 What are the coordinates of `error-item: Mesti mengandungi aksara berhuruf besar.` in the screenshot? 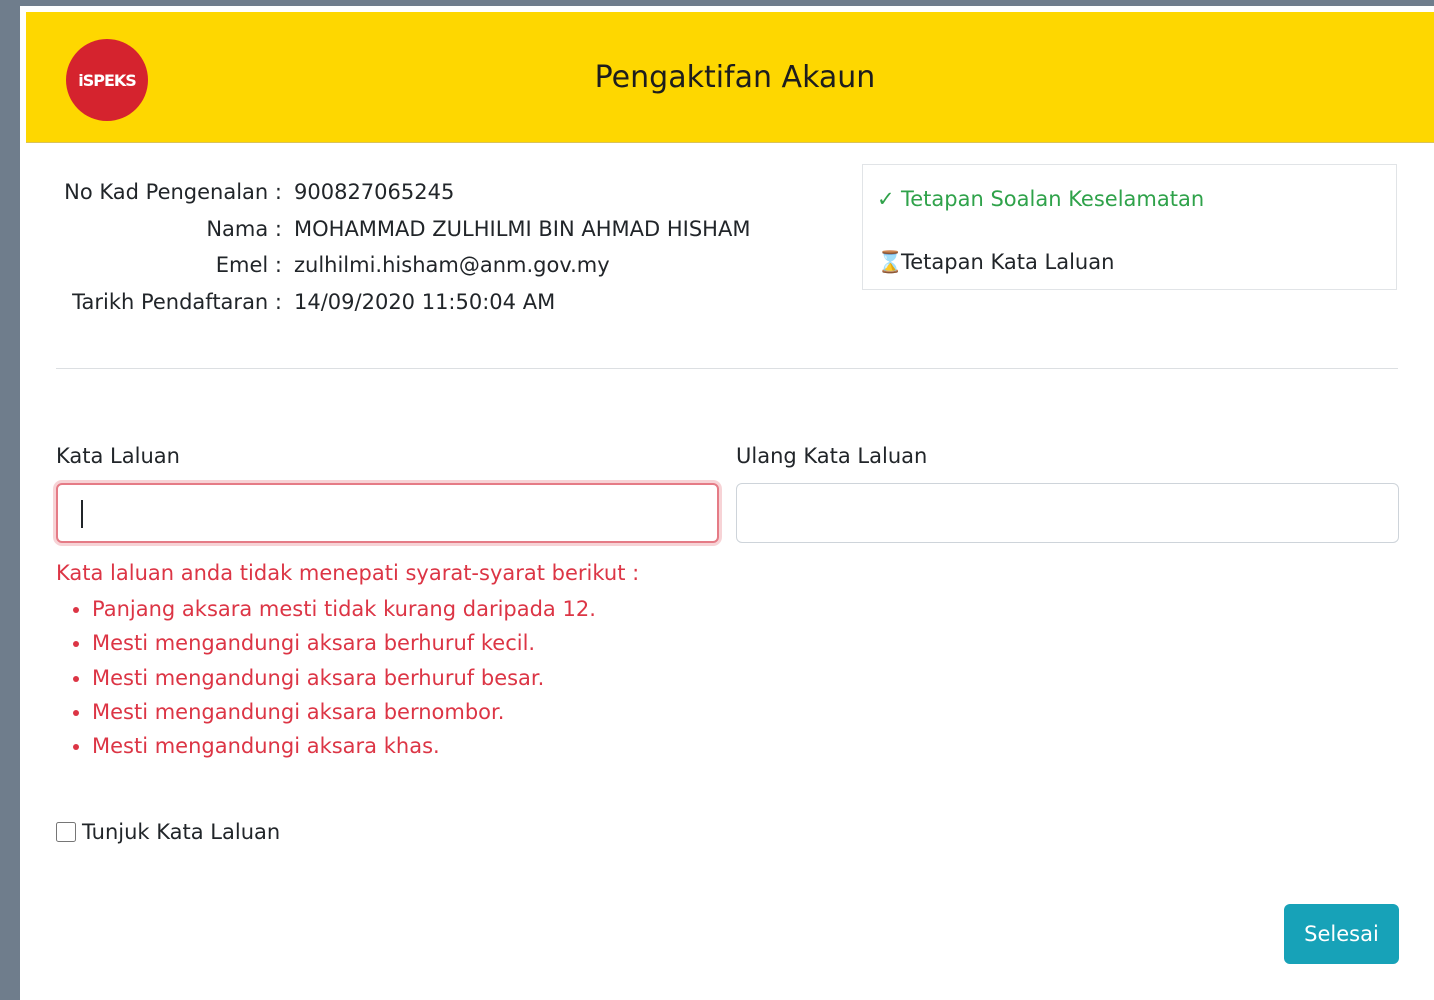 It's located at (365, 678).